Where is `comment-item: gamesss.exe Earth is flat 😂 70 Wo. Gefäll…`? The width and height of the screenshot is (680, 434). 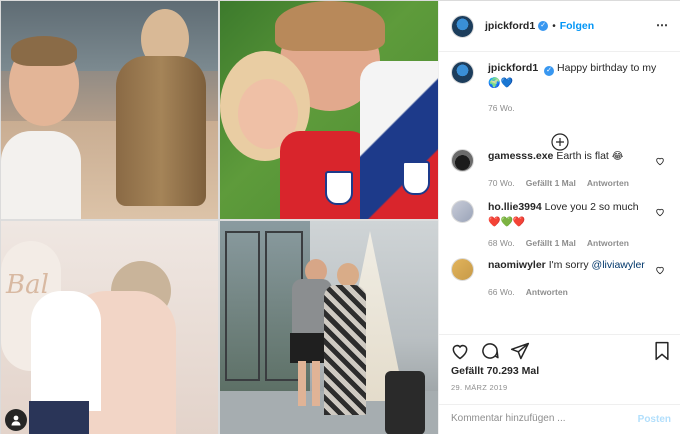
comment-item: gamesss.exe Earth is flat 😂 70 Wo. Gefäll… is located at coordinates (559, 174).